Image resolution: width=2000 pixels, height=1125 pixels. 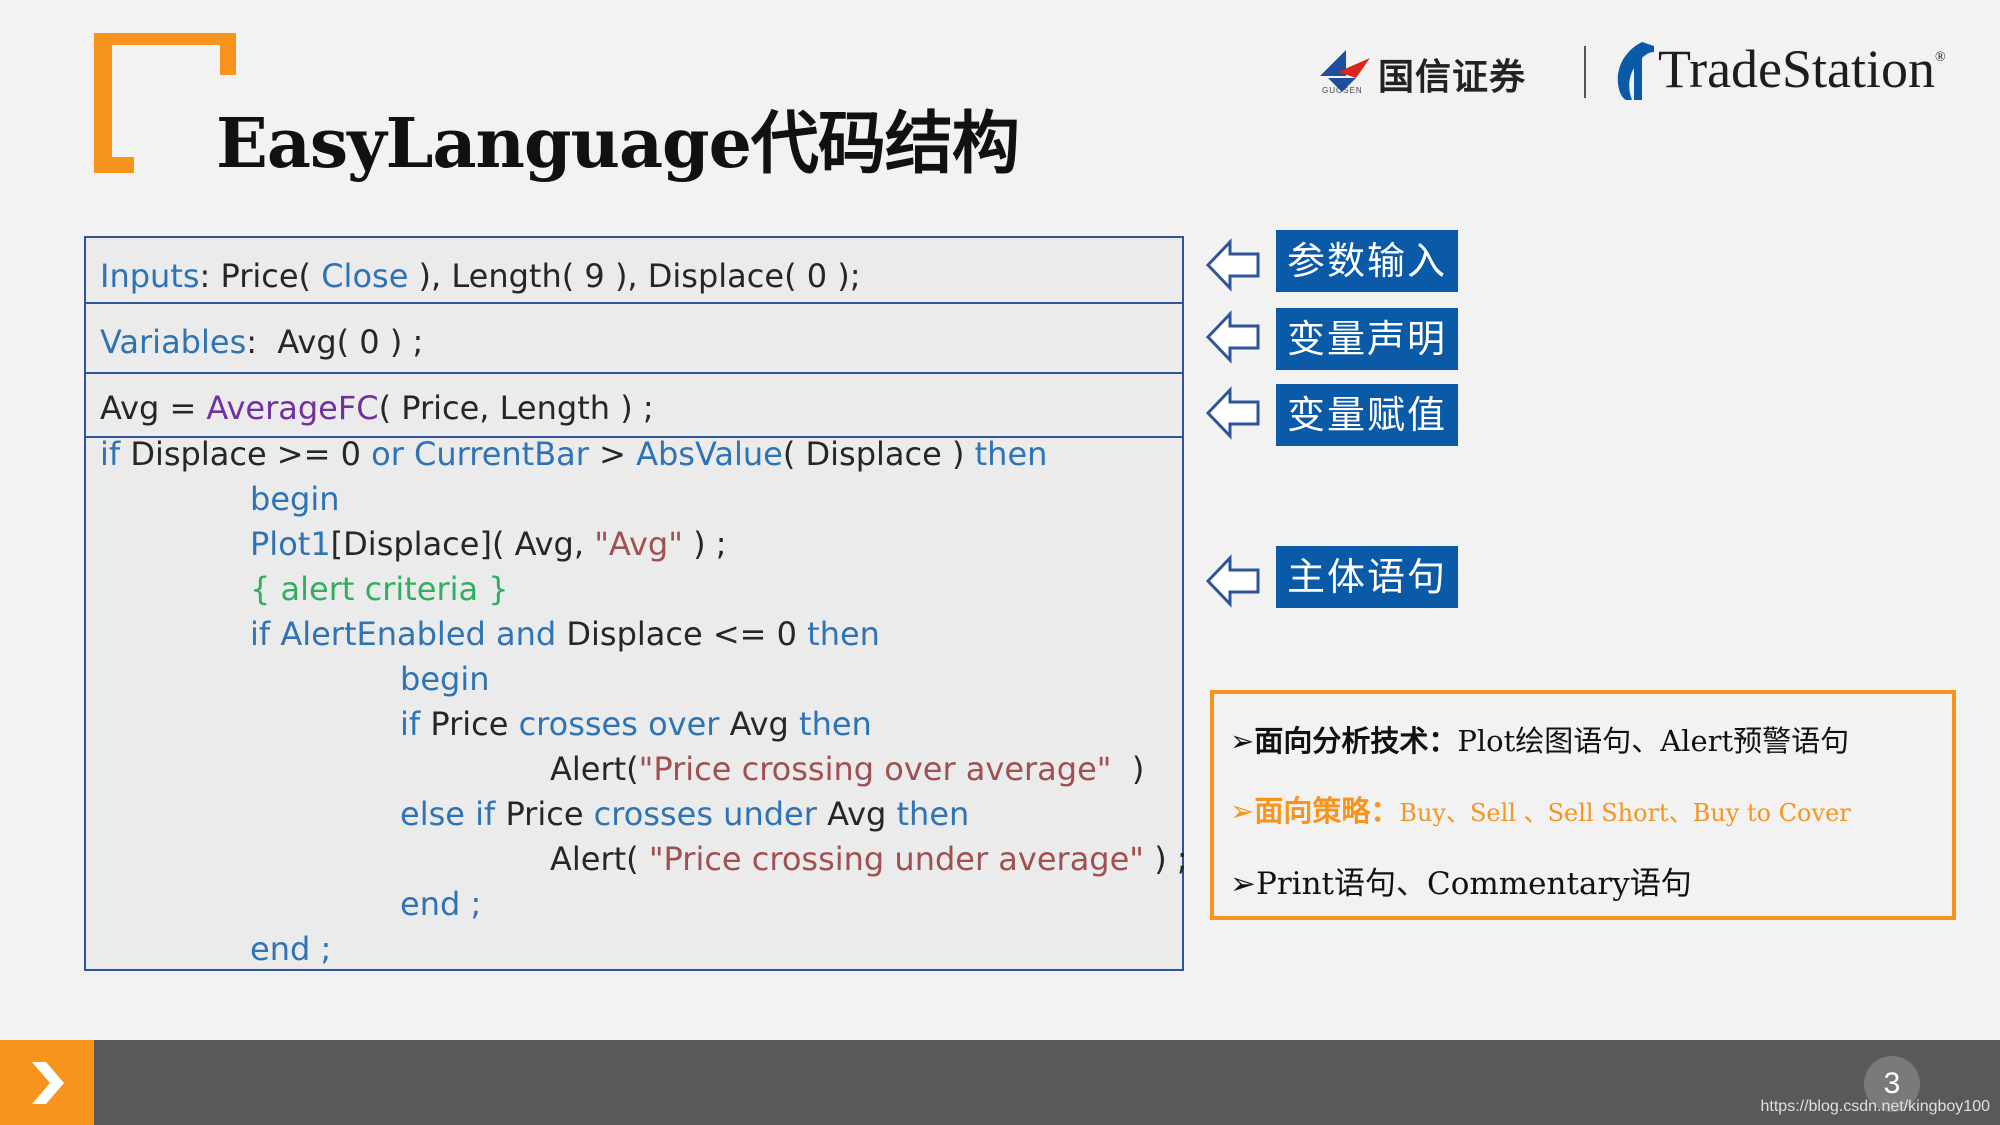 What do you see at coordinates (1367, 261) in the screenshot?
I see `label-inputs: 参数输入` at bounding box center [1367, 261].